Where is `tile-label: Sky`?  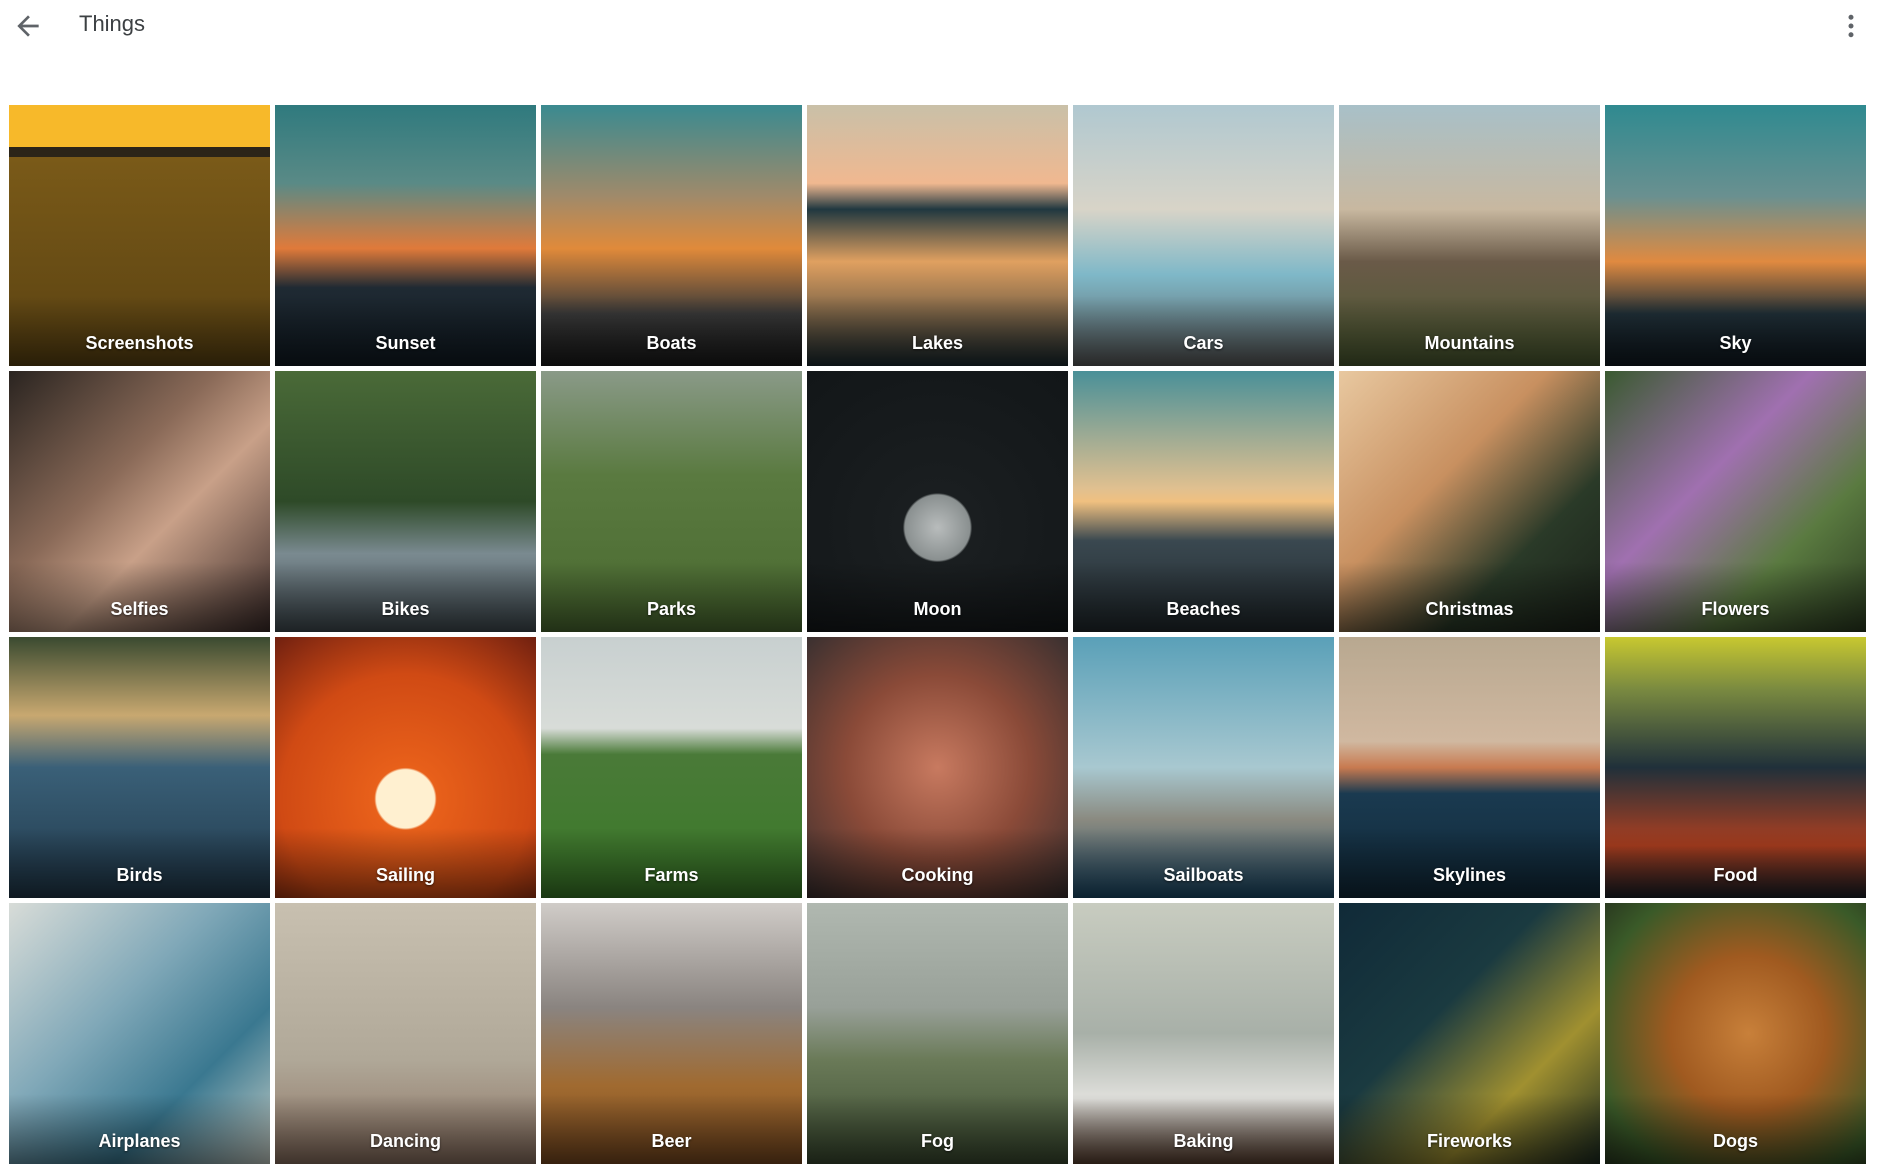 tile-label: Sky is located at coordinates (1735, 343).